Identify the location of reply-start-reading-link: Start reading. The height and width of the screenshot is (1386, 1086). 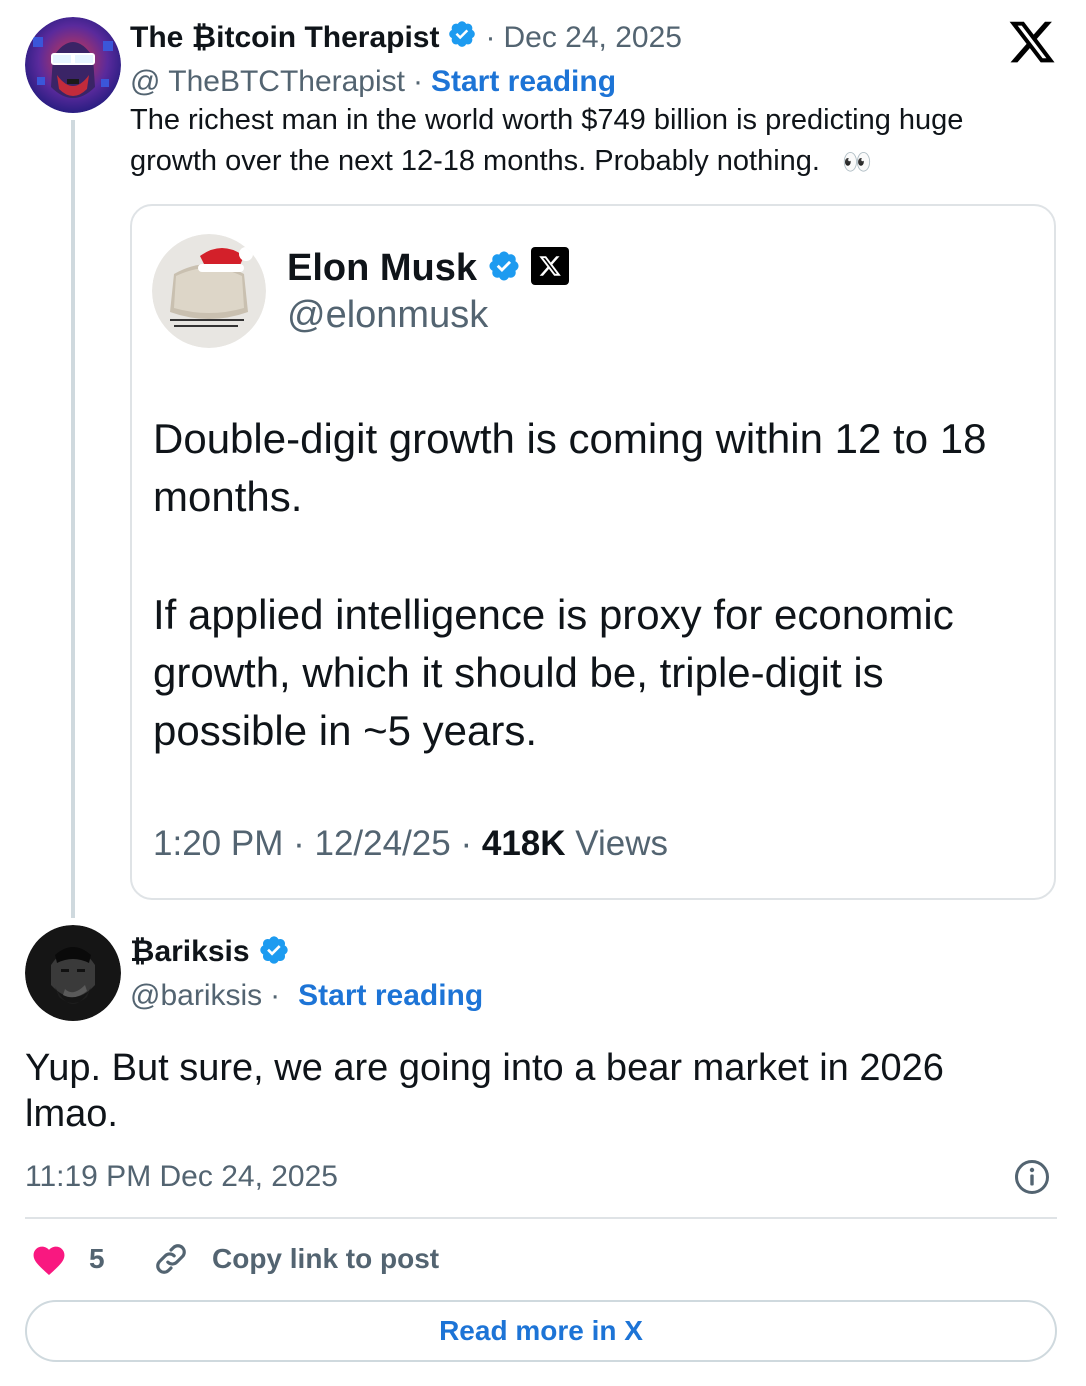
(390, 996).